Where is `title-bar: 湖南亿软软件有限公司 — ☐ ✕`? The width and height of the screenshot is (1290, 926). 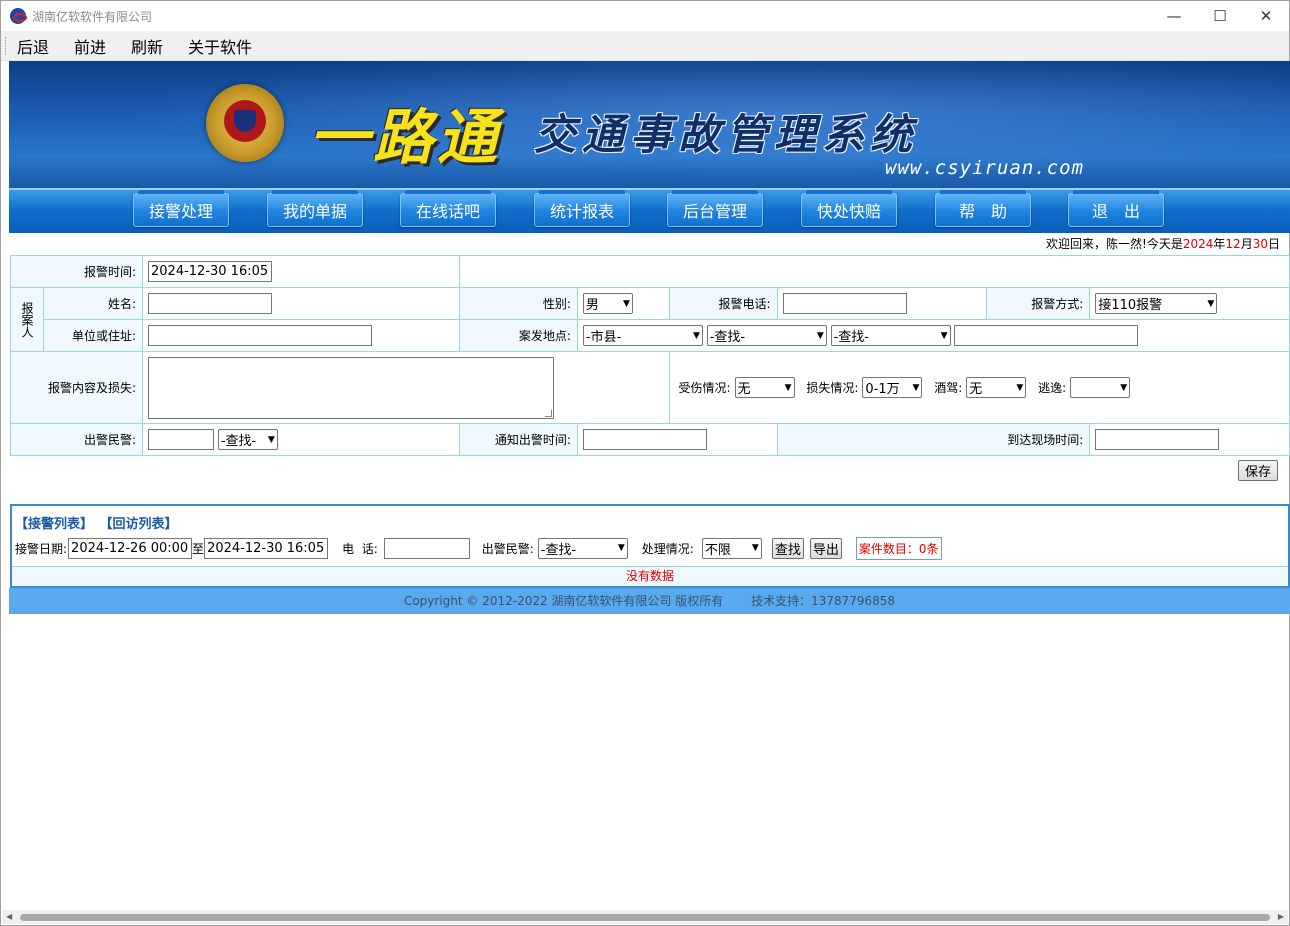
title-bar: 湖南亿软软件有限公司 — ☐ ✕ is located at coordinates (645, 16).